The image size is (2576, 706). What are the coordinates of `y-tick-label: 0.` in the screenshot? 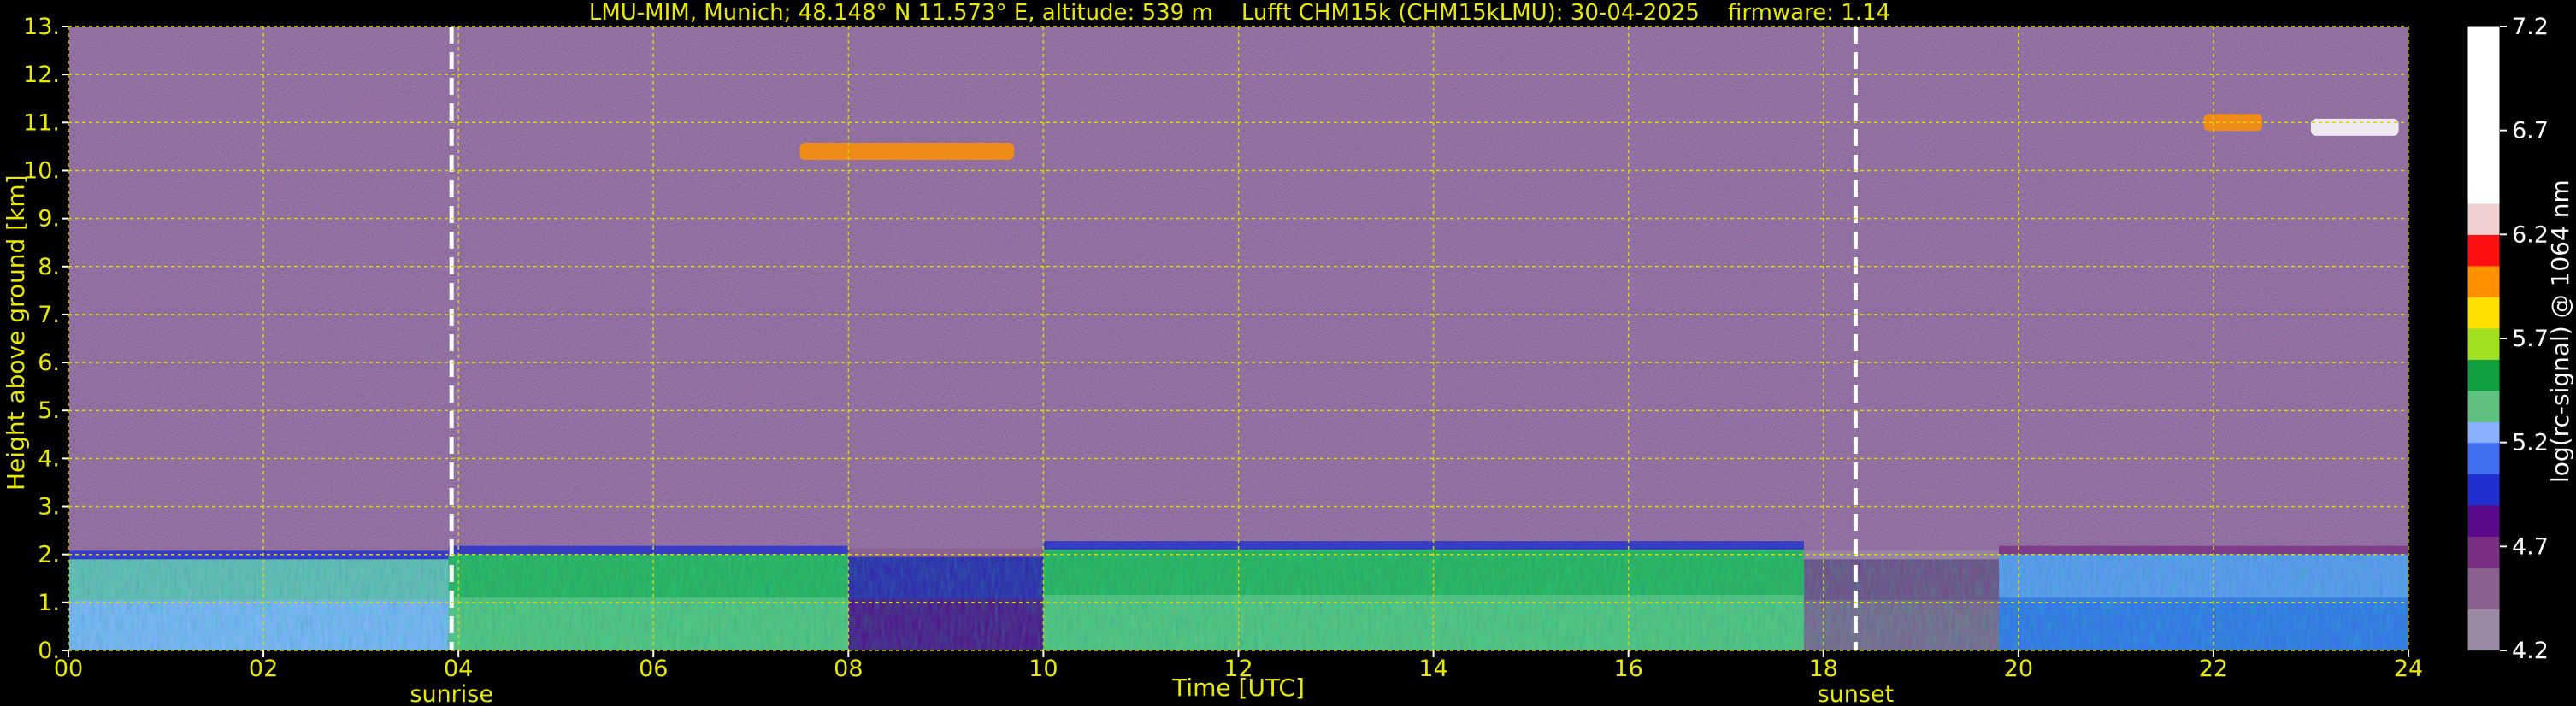 It's located at (49, 651).